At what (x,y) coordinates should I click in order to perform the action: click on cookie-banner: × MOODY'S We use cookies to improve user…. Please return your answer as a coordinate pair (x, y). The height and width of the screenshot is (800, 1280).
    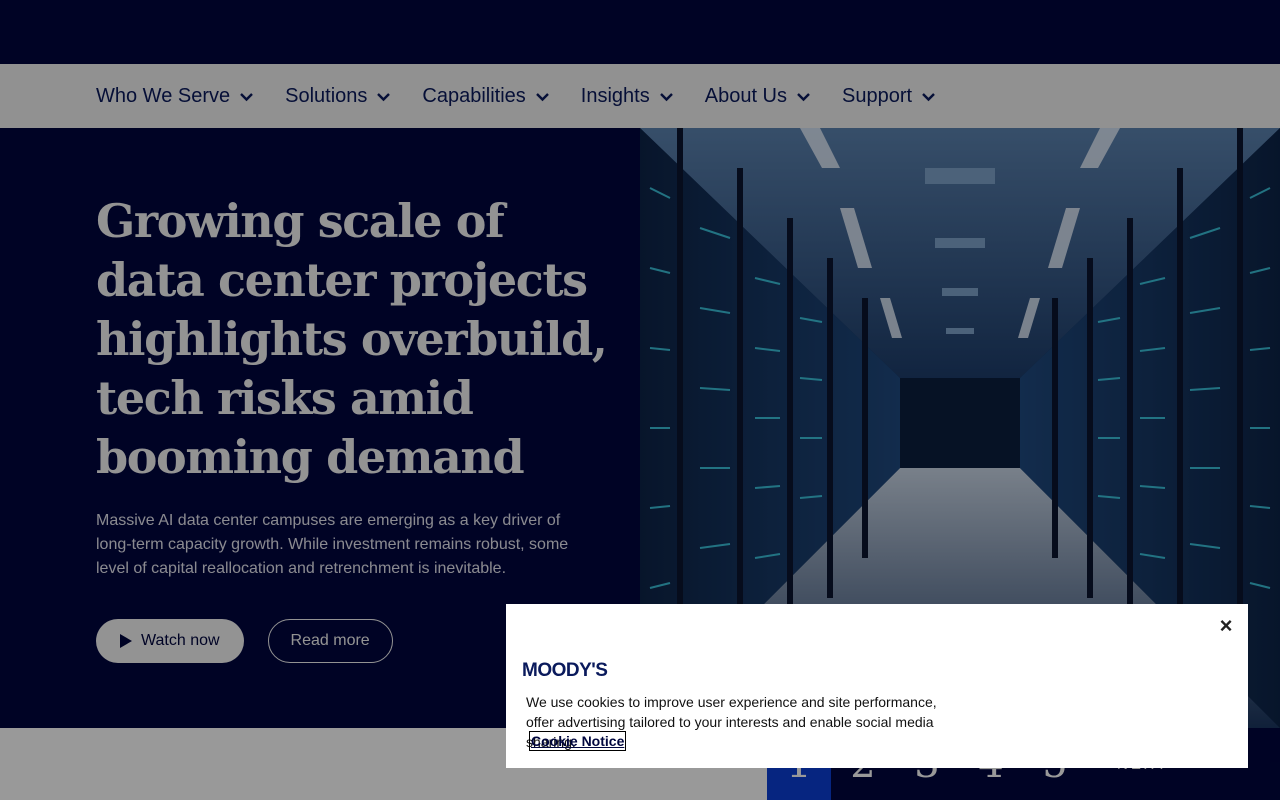
    Looking at the image, I should click on (877, 686).